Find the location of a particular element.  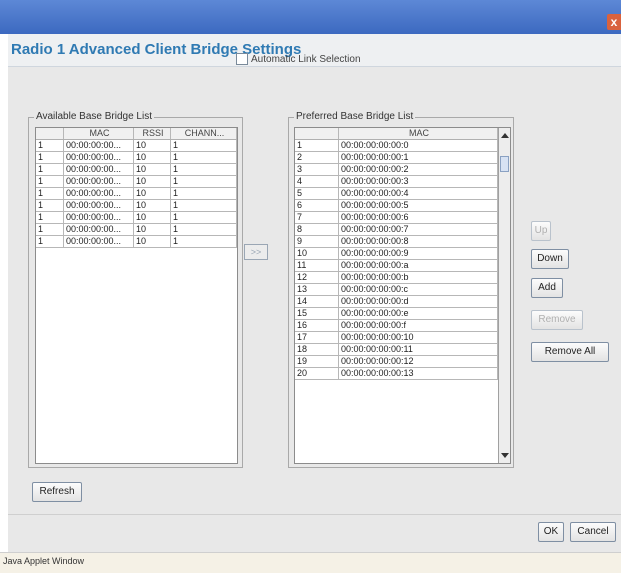

table-row: 5 00:00:00:00:00:4 is located at coordinates (396, 194).